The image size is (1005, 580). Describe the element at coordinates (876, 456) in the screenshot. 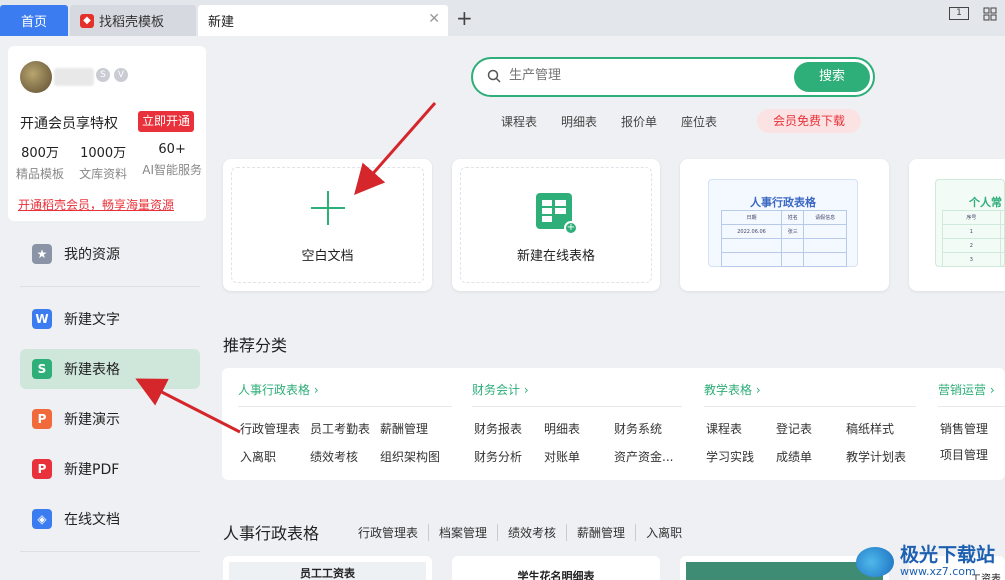

I see `category-item: 教学计划表` at that location.